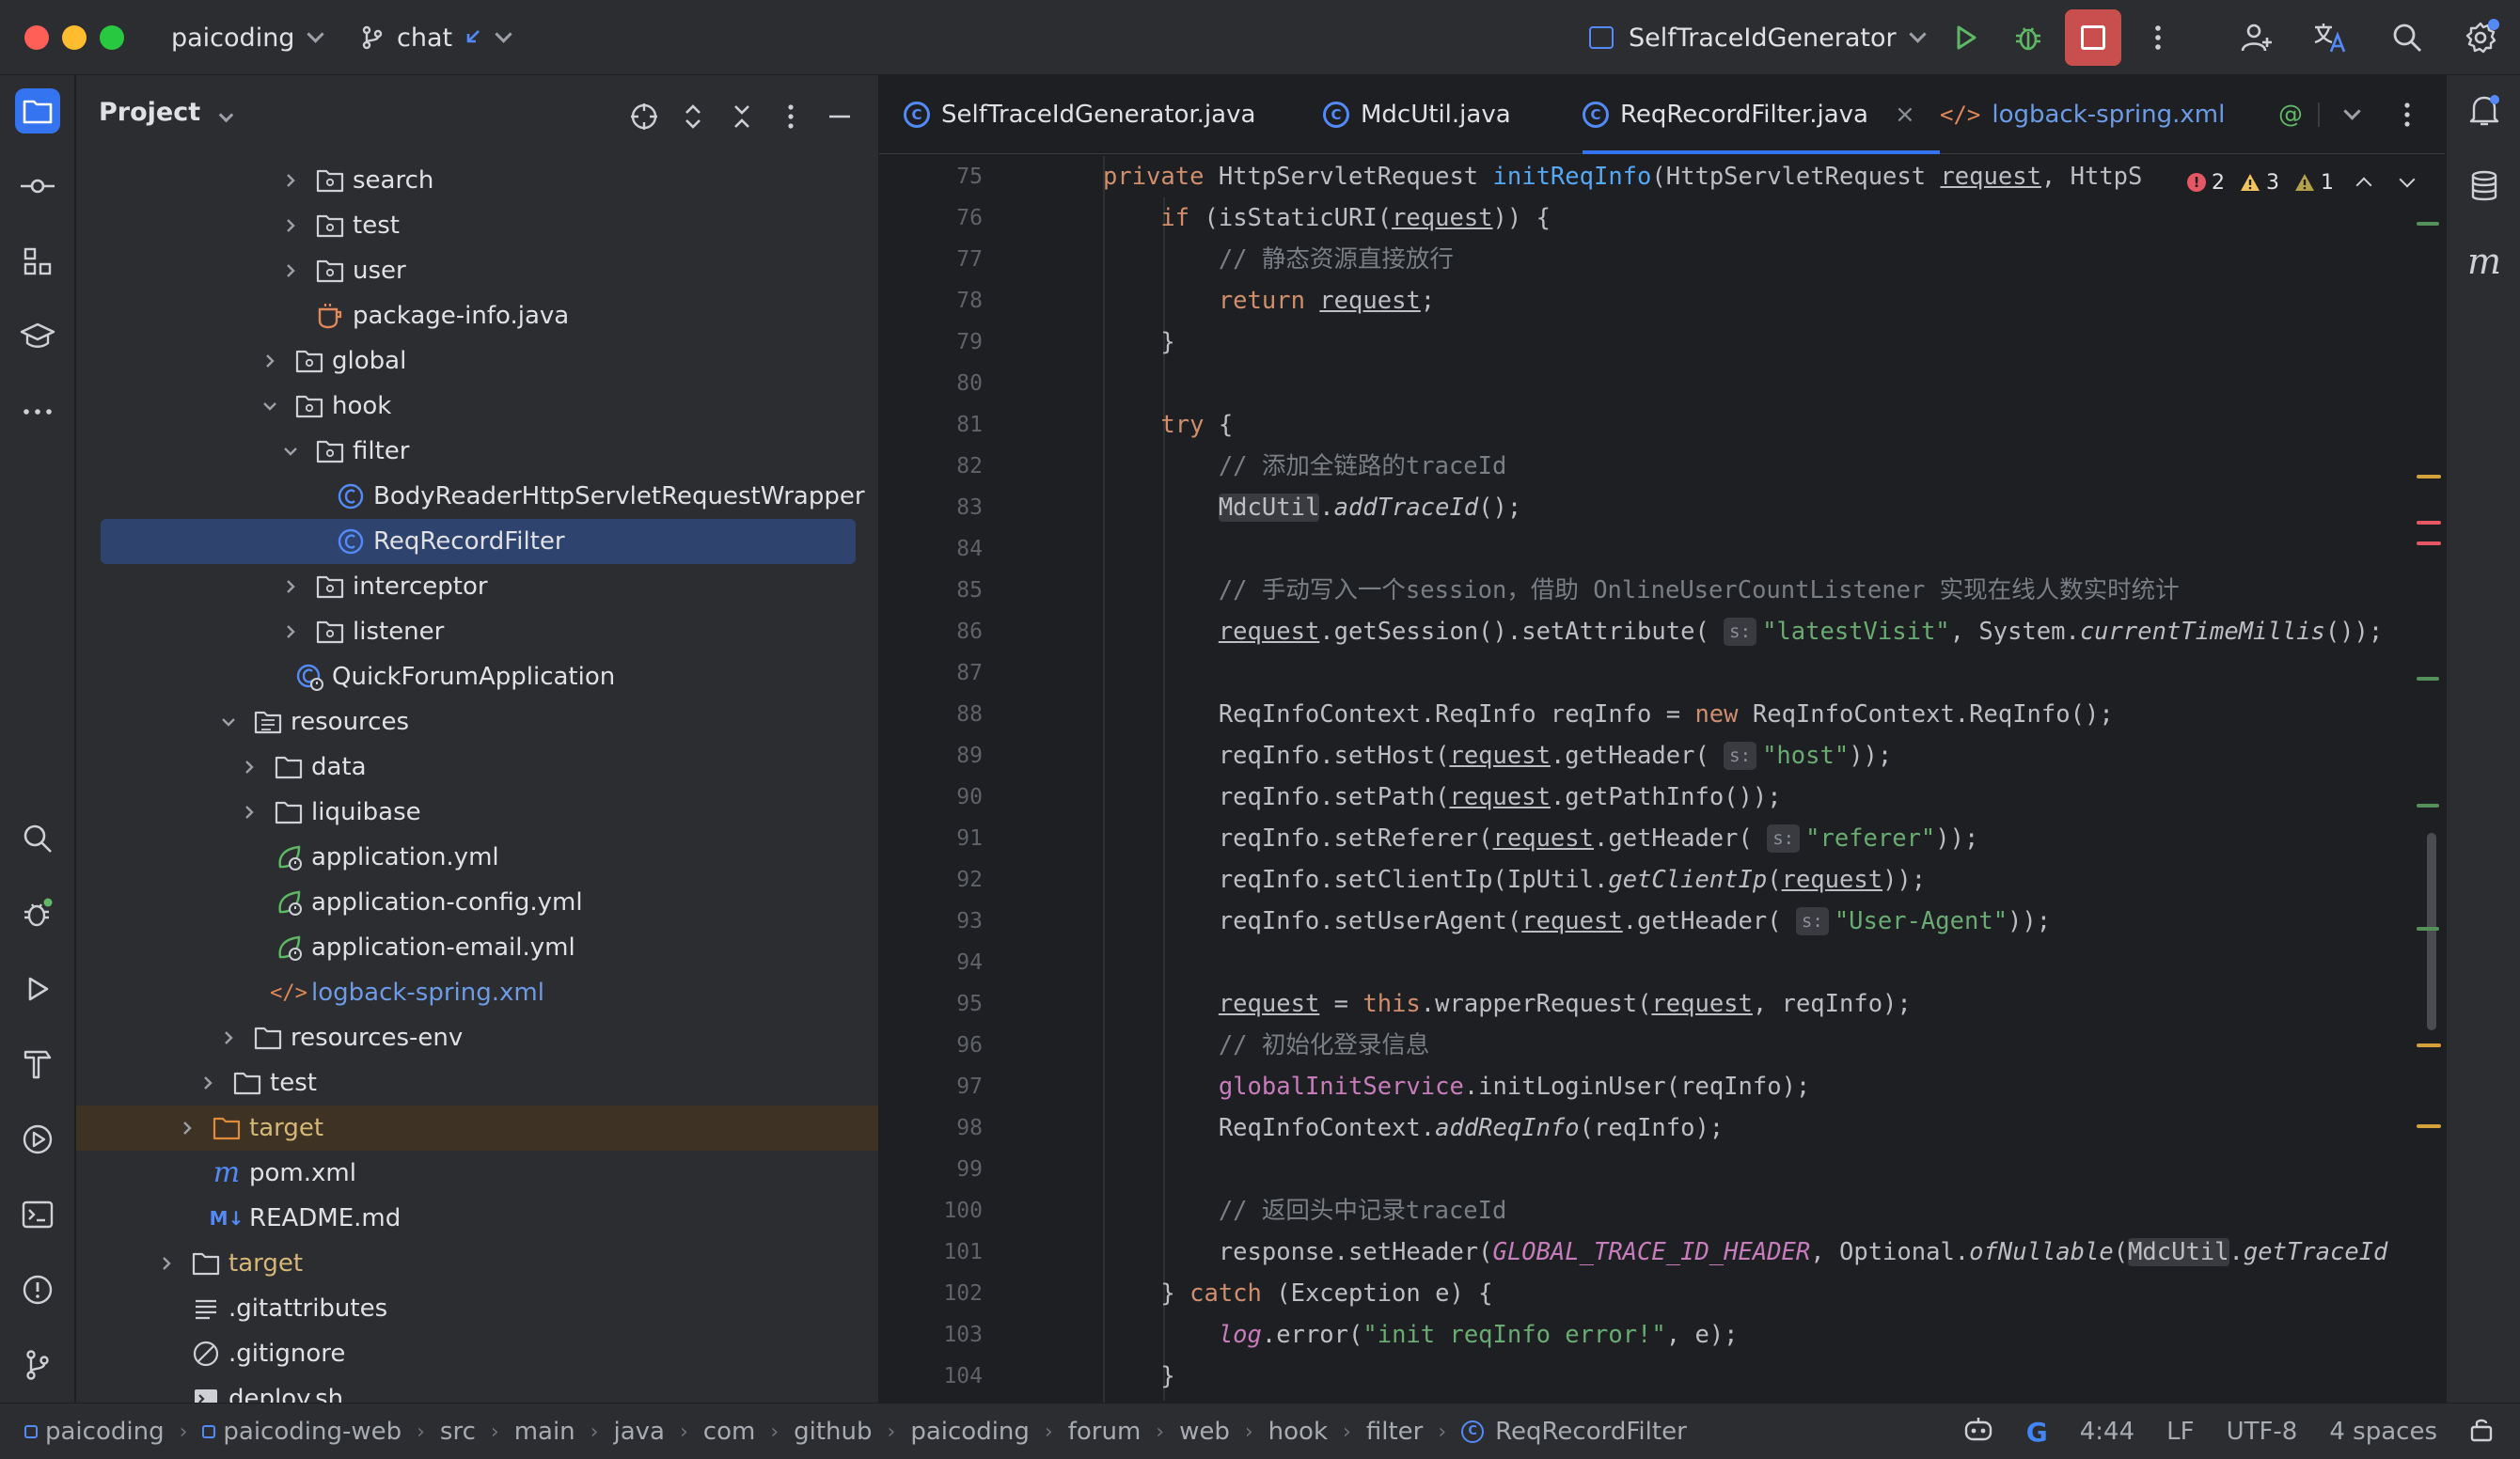  Describe the element at coordinates (36, 37) in the screenshot. I see `close-window-button` at that location.